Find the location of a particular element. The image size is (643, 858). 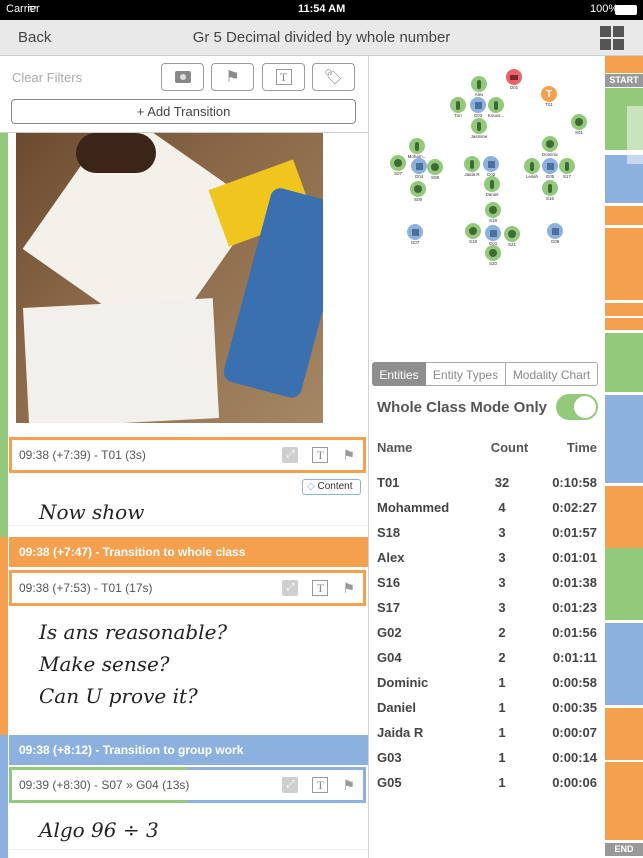

event-card: 09:39 (+8:30) - S07 » G04 (13s) ⤢ T ⚑ is located at coordinates (187, 785).